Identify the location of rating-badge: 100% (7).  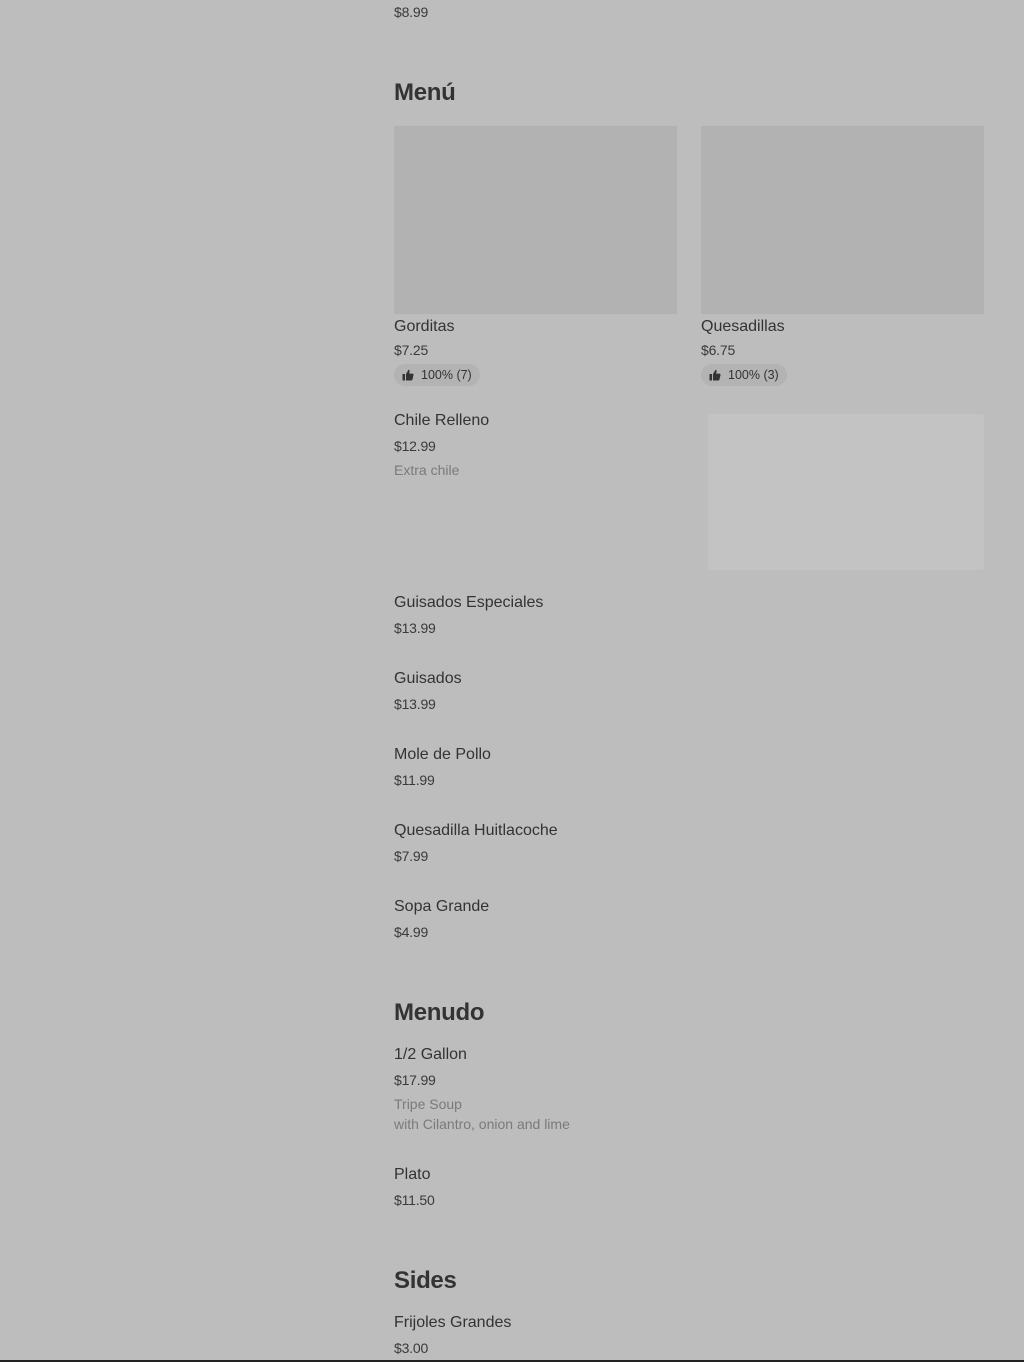
(437, 375).